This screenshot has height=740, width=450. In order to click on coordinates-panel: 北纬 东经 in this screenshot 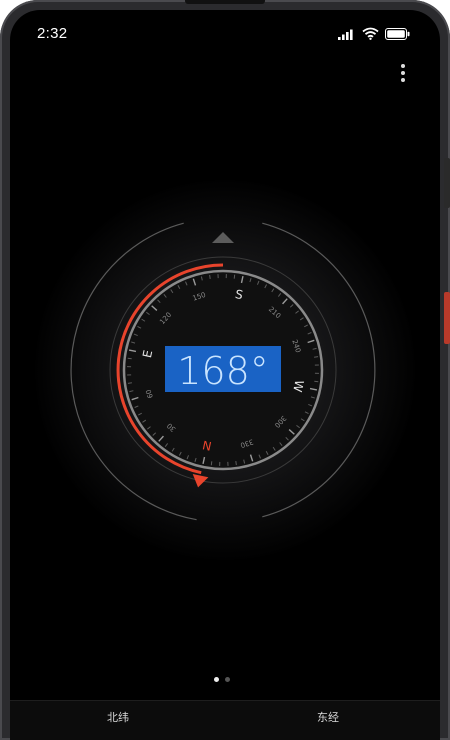, I will do `click(225, 720)`.